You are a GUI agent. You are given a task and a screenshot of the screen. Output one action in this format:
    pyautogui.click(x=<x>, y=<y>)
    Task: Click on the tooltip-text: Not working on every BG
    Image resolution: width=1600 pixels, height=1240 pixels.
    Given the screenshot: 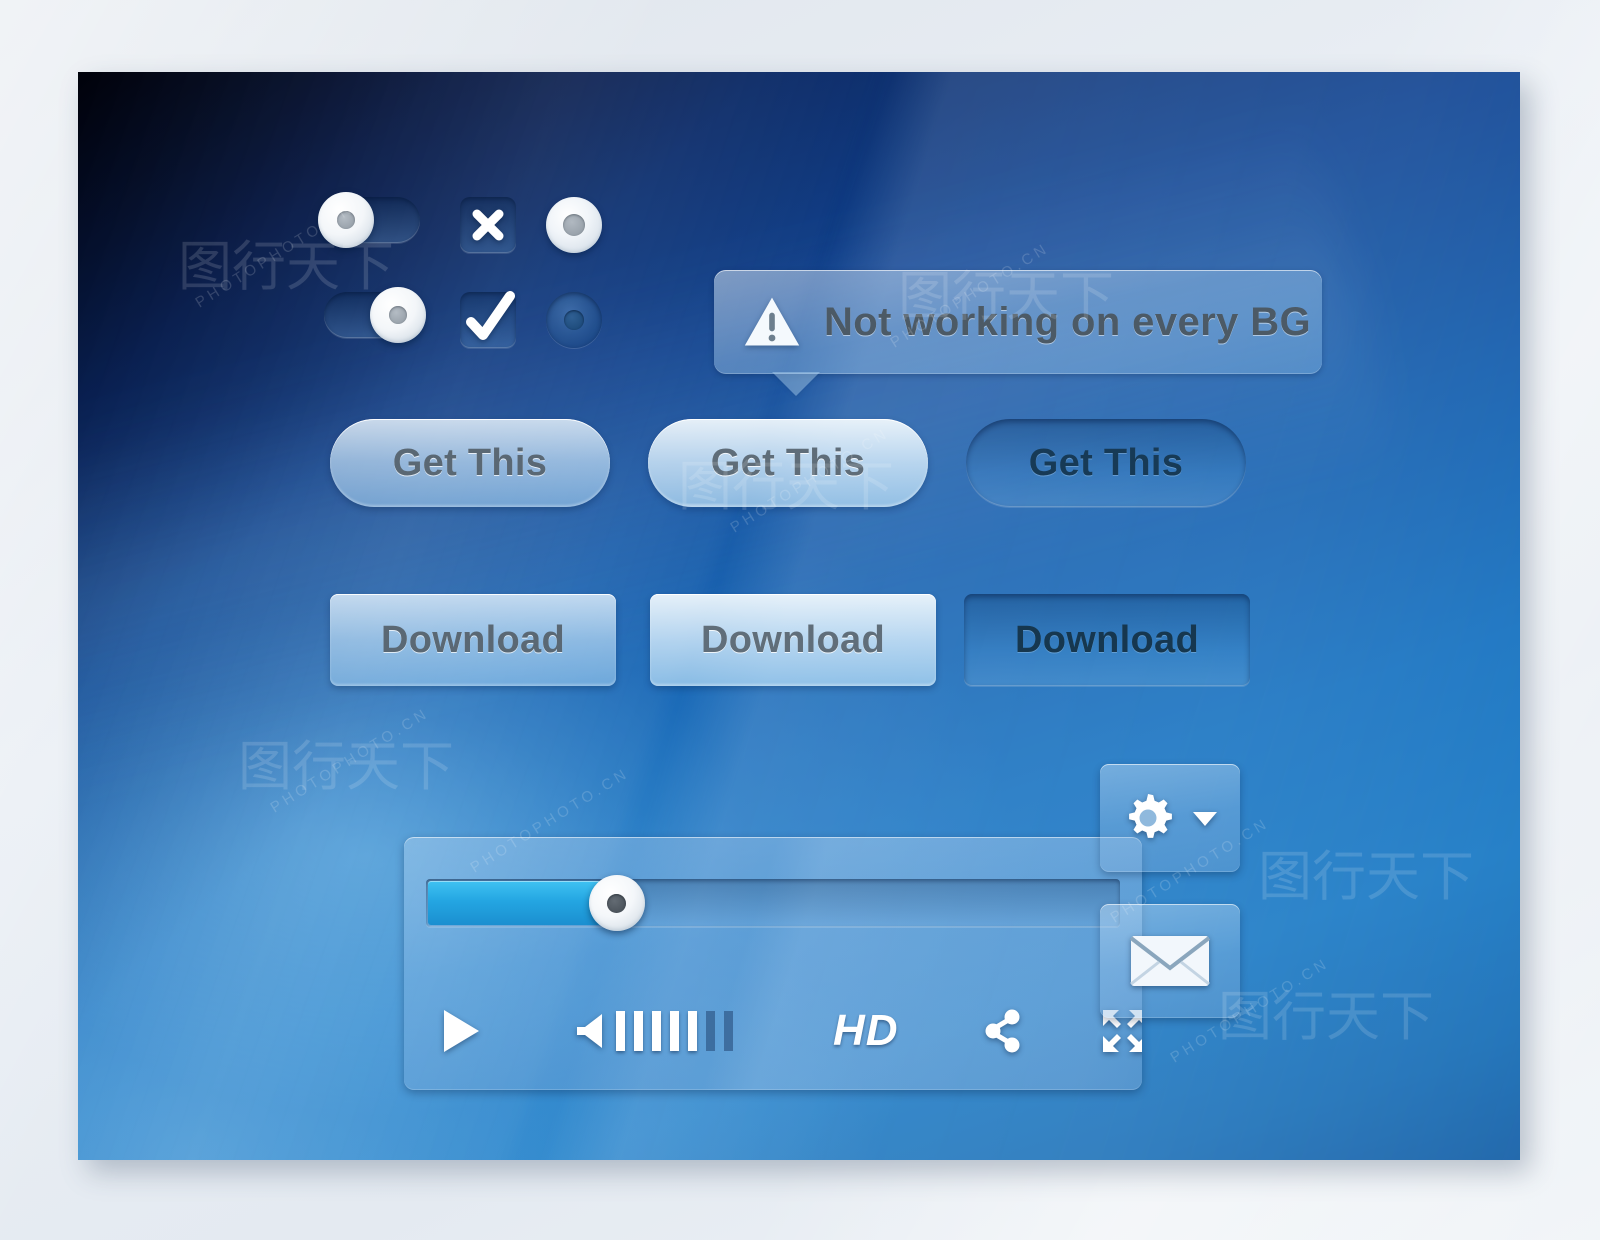 What is the action you would take?
    pyautogui.click(x=1068, y=321)
    